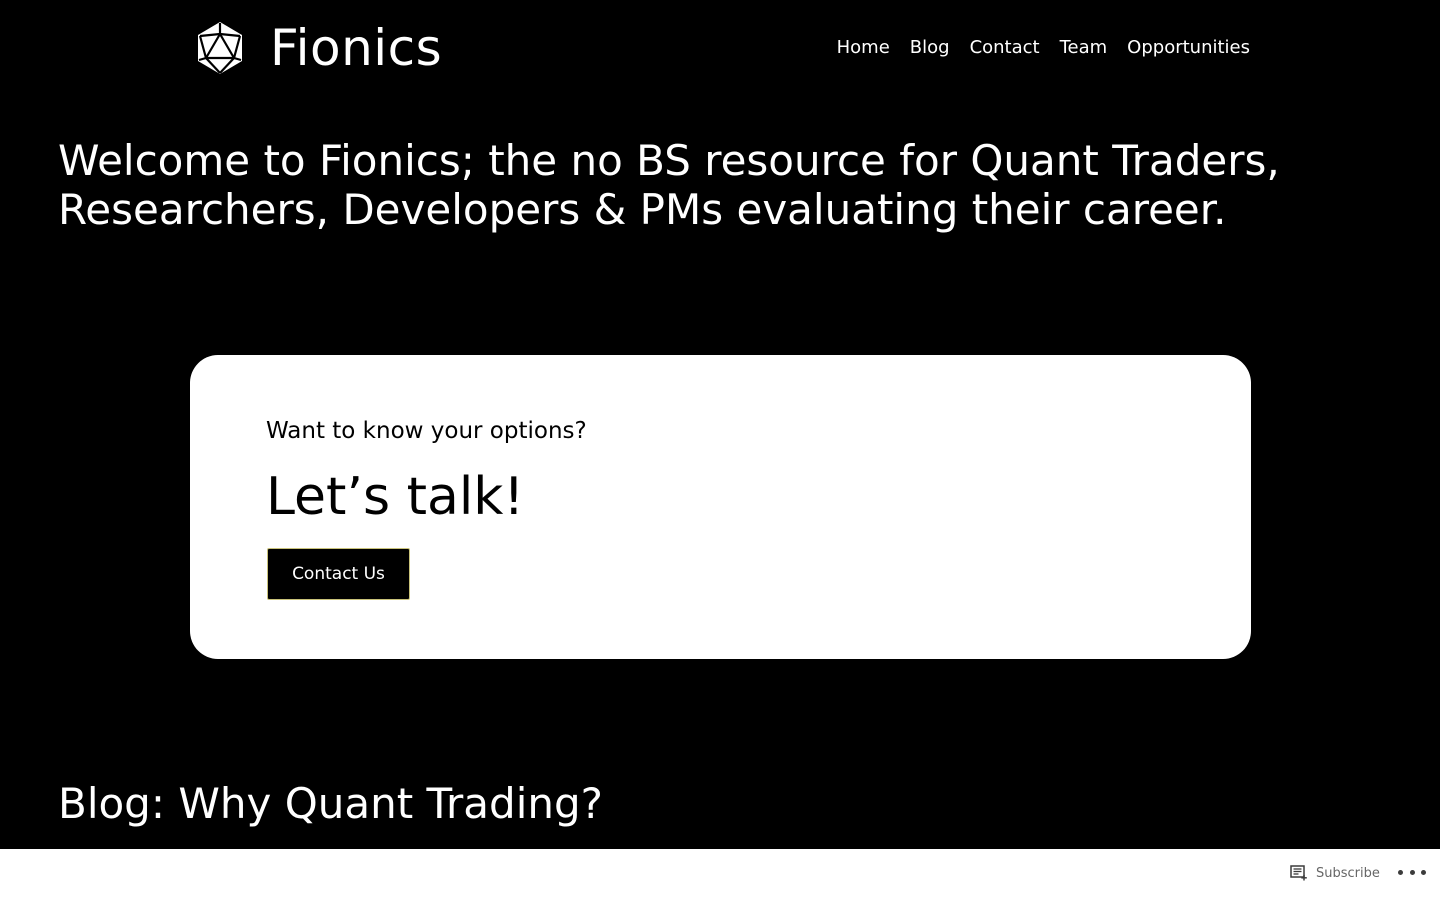 This screenshot has width=1440, height=900. I want to click on contact-us-button: Contact Us, so click(338, 574).